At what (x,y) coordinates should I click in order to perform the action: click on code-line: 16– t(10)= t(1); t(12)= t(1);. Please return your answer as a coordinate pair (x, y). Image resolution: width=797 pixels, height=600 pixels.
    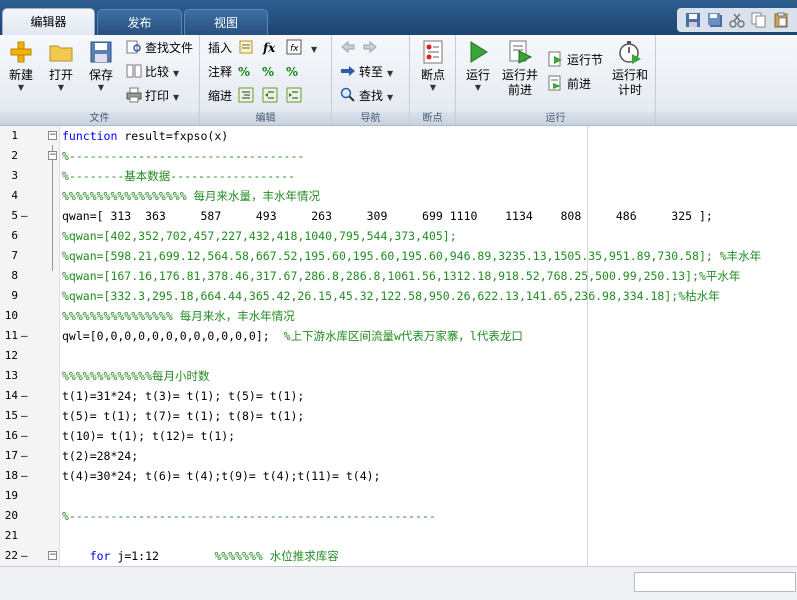
    Looking at the image, I should click on (398, 436).